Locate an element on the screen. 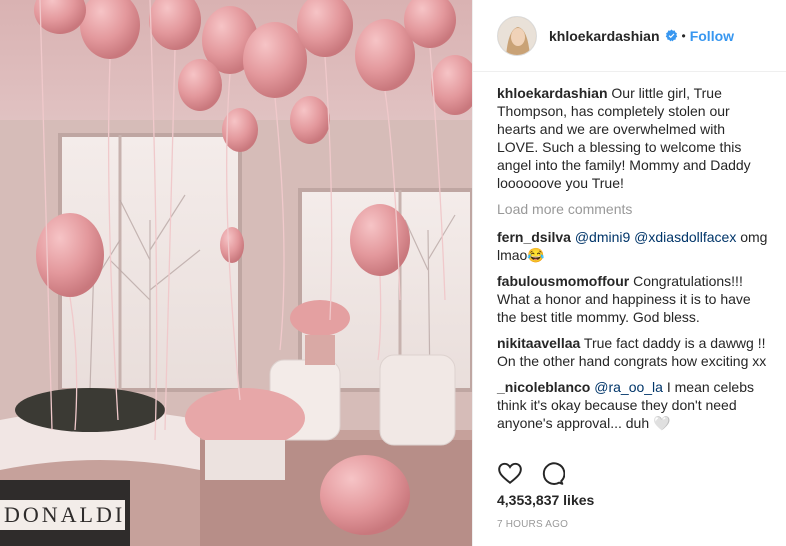  header-username: khloekardashian is located at coordinates (604, 36).